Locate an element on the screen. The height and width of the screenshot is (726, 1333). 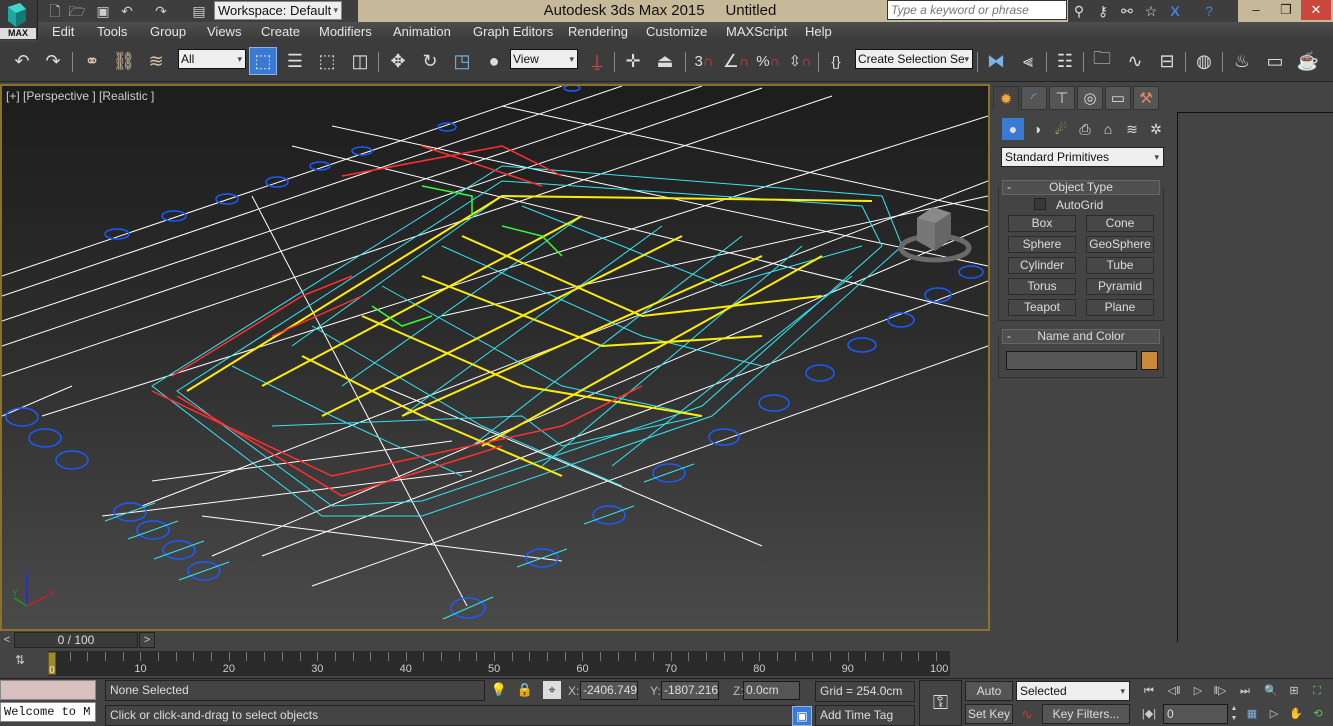
lights-category-icon: ☄ is located at coordinates (1061, 129).